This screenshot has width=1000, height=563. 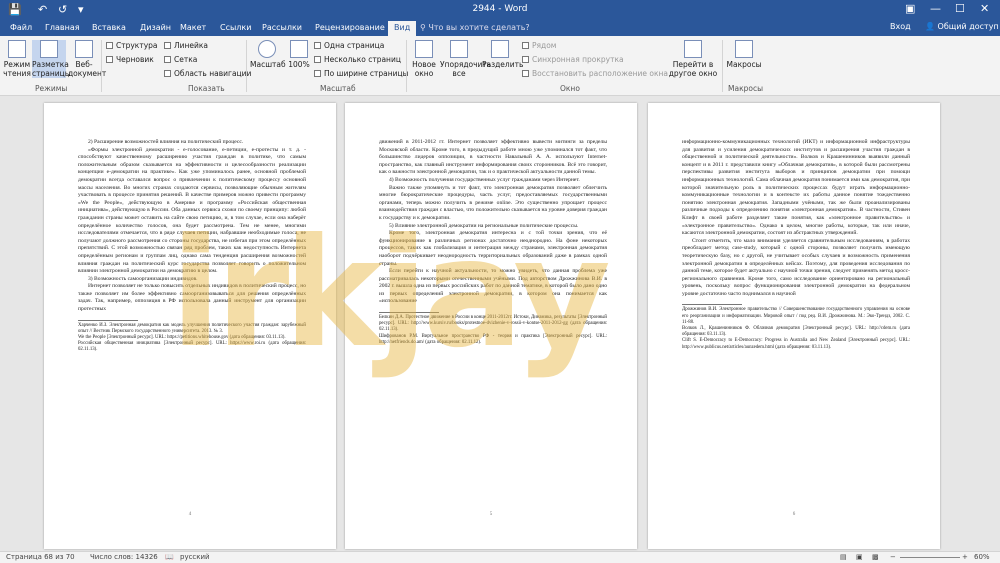 What do you see at coordinates (459, 49) in the screenshot?
I see `arrange-all-icon` at bounding box center [459, 49].